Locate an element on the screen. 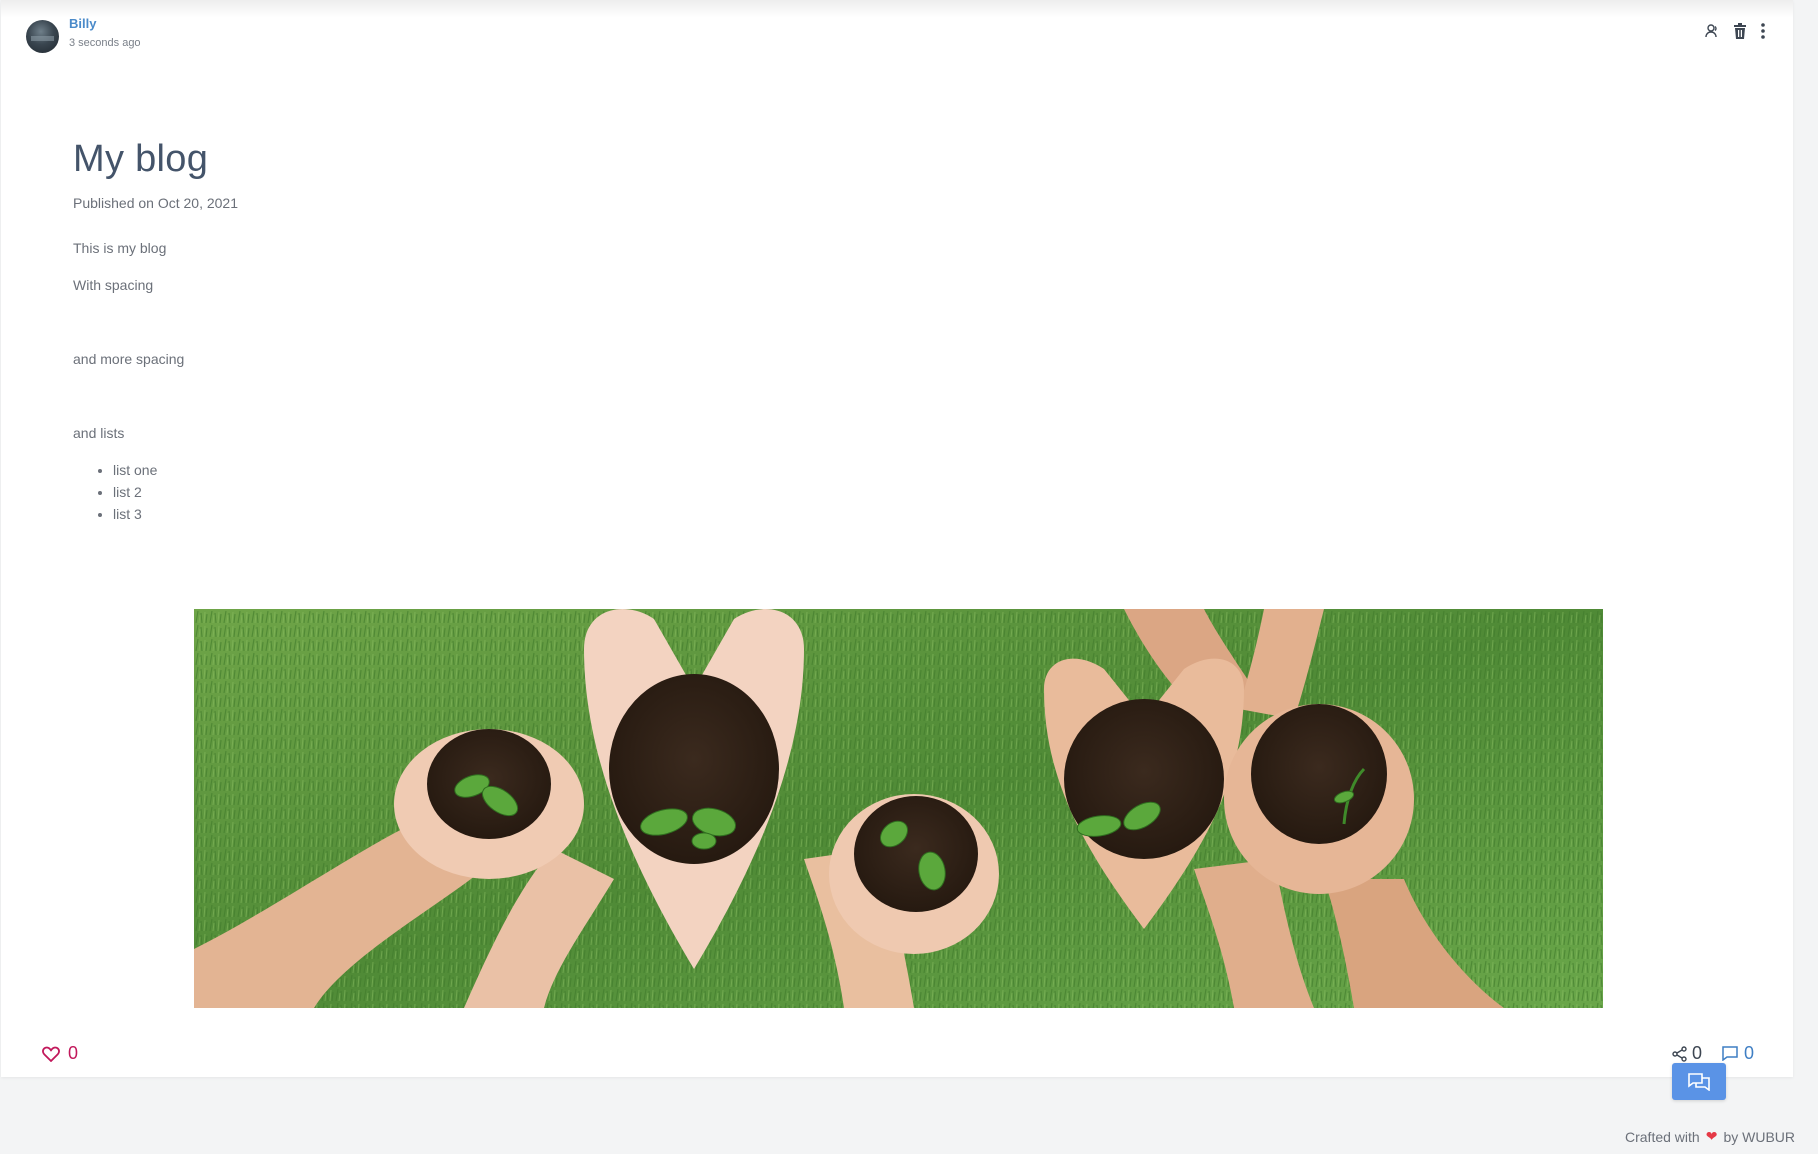 Image resolution: width=1818 pixels, height=1154 pixels. heart-icon is located at coordinates (51, 1054).